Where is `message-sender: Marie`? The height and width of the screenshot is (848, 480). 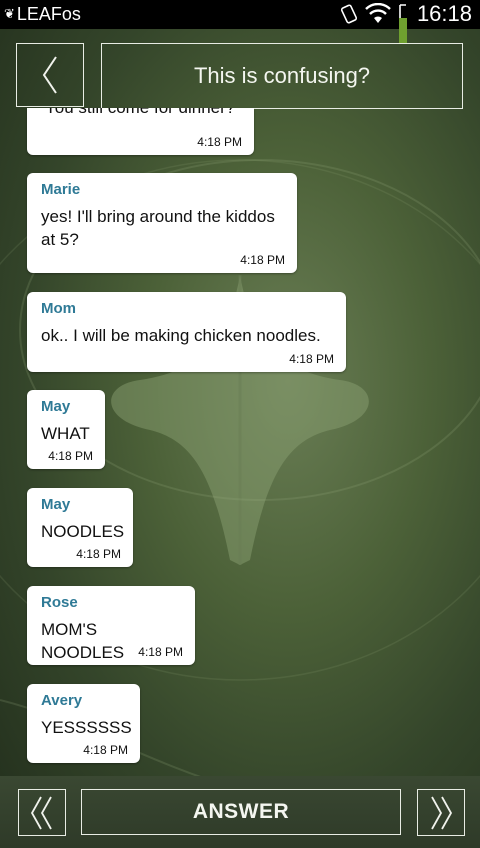
message-sender: Marie is located at coordinates (61, 189).